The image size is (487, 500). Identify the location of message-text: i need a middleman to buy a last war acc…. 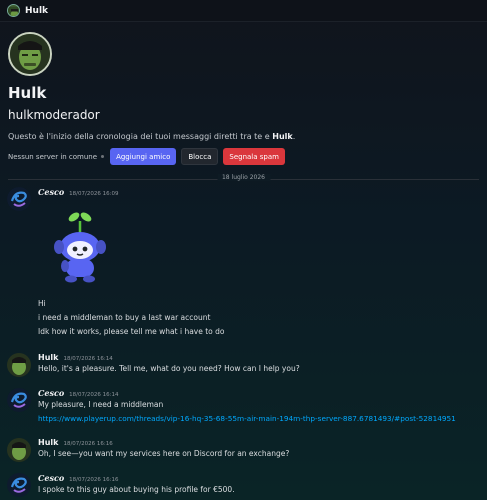
(124, 317).